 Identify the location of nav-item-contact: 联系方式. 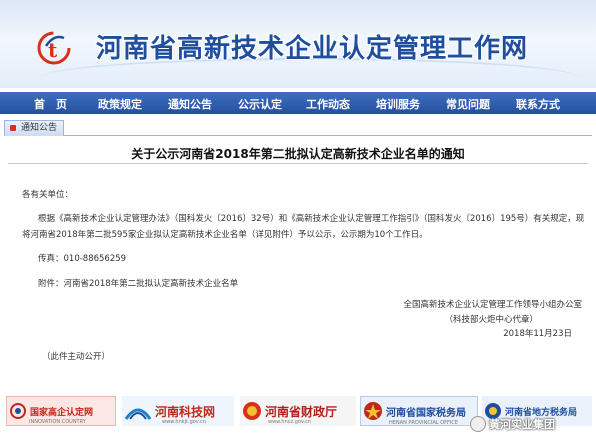
(538, 104).